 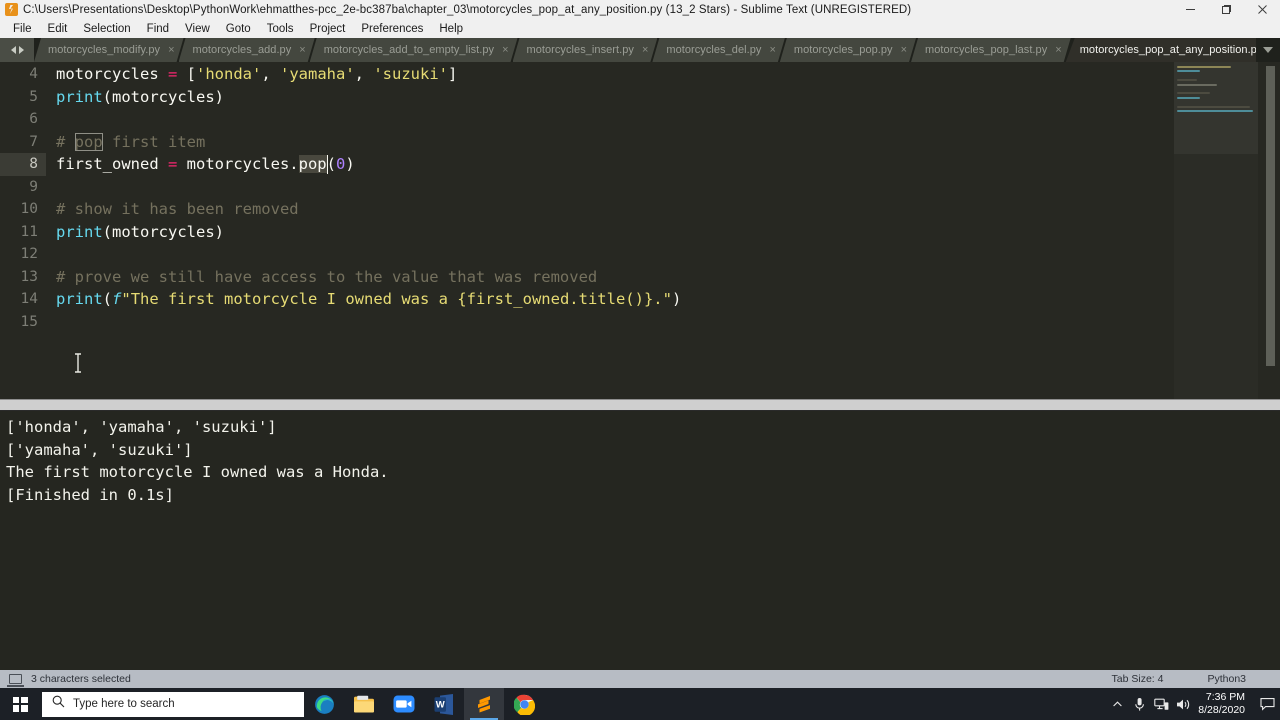 I want to click on svg-text: W, so click(x=440, y=704).